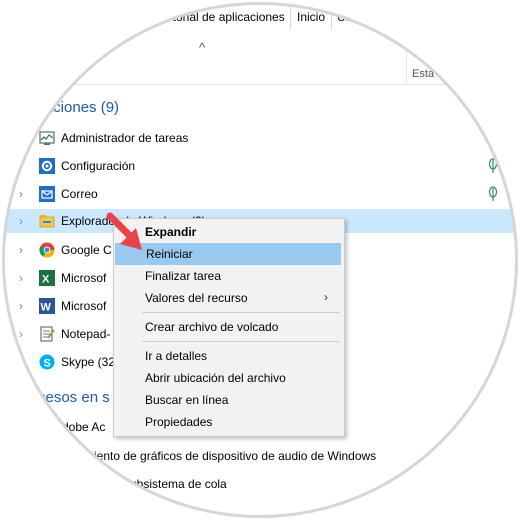 Image resolution: width=520 pixels, height=520 pixels. I want to click on menu-item-search-online: Buscar en línea, so click(229, 400).